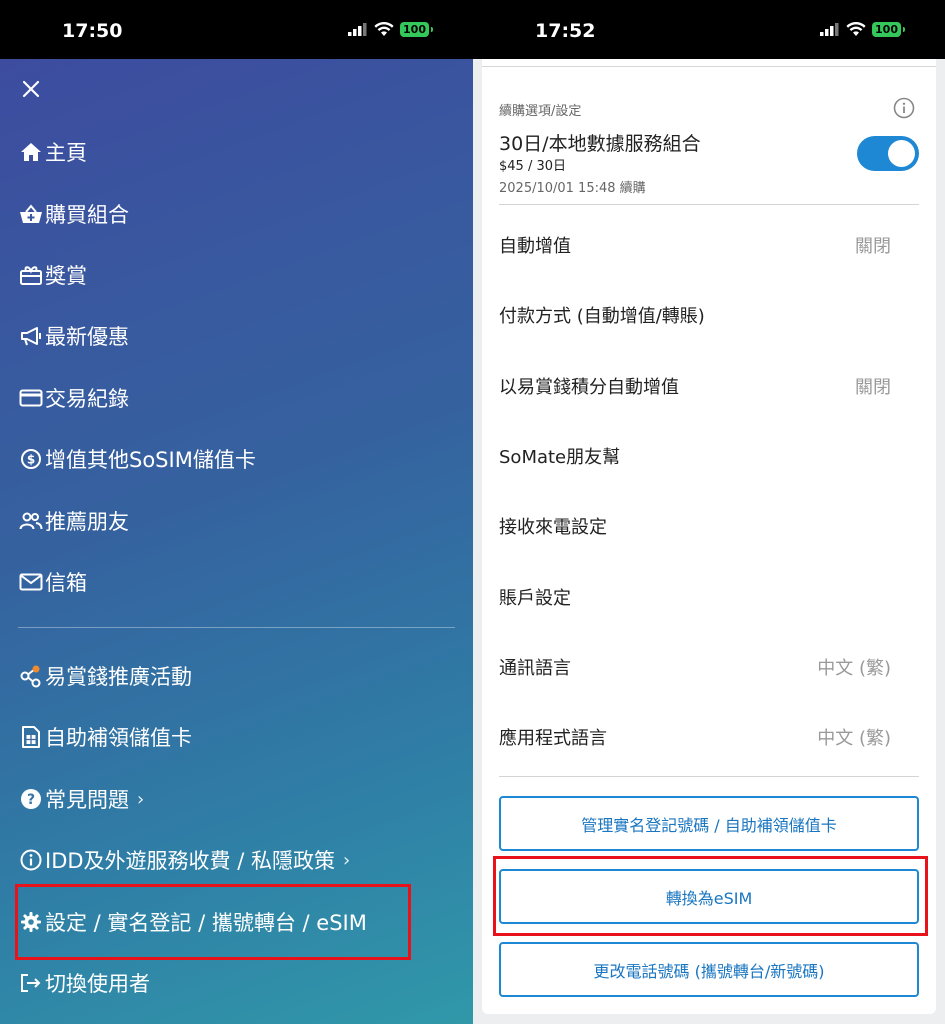 This screenshot has height=1024, width=945. I want to click on status-bar: 17:50 100, so click(236, 29).